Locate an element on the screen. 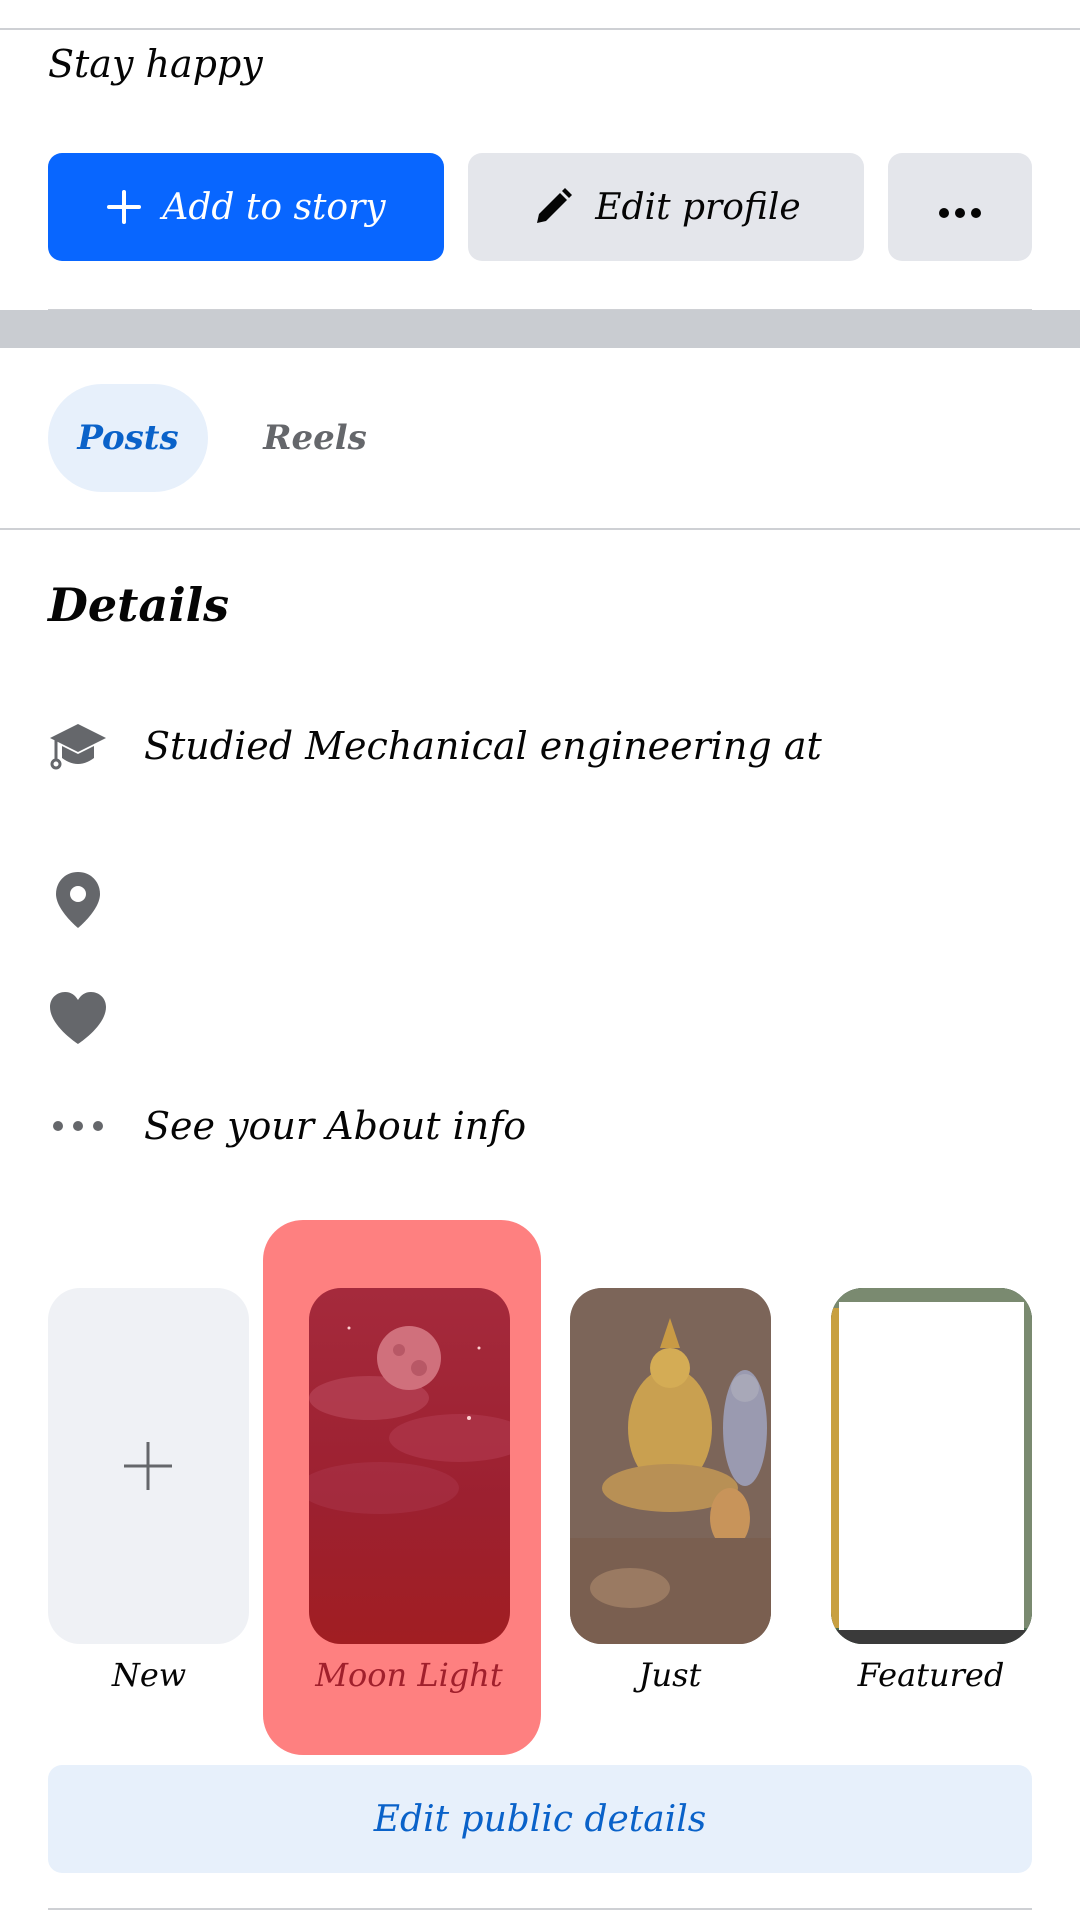 The width and height of the screenshot is (1080, 1920). location-pin-icon is located at coordinates (78, 900).